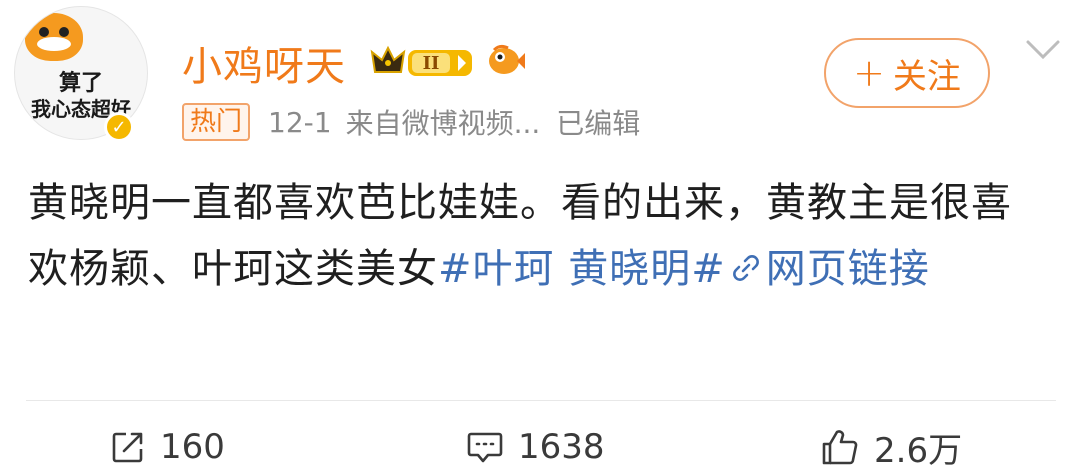  What do you see at coordinates (1043, 50) in the screenshot?
I see `chevron-down-icon` at bounding box center [1043, 50].